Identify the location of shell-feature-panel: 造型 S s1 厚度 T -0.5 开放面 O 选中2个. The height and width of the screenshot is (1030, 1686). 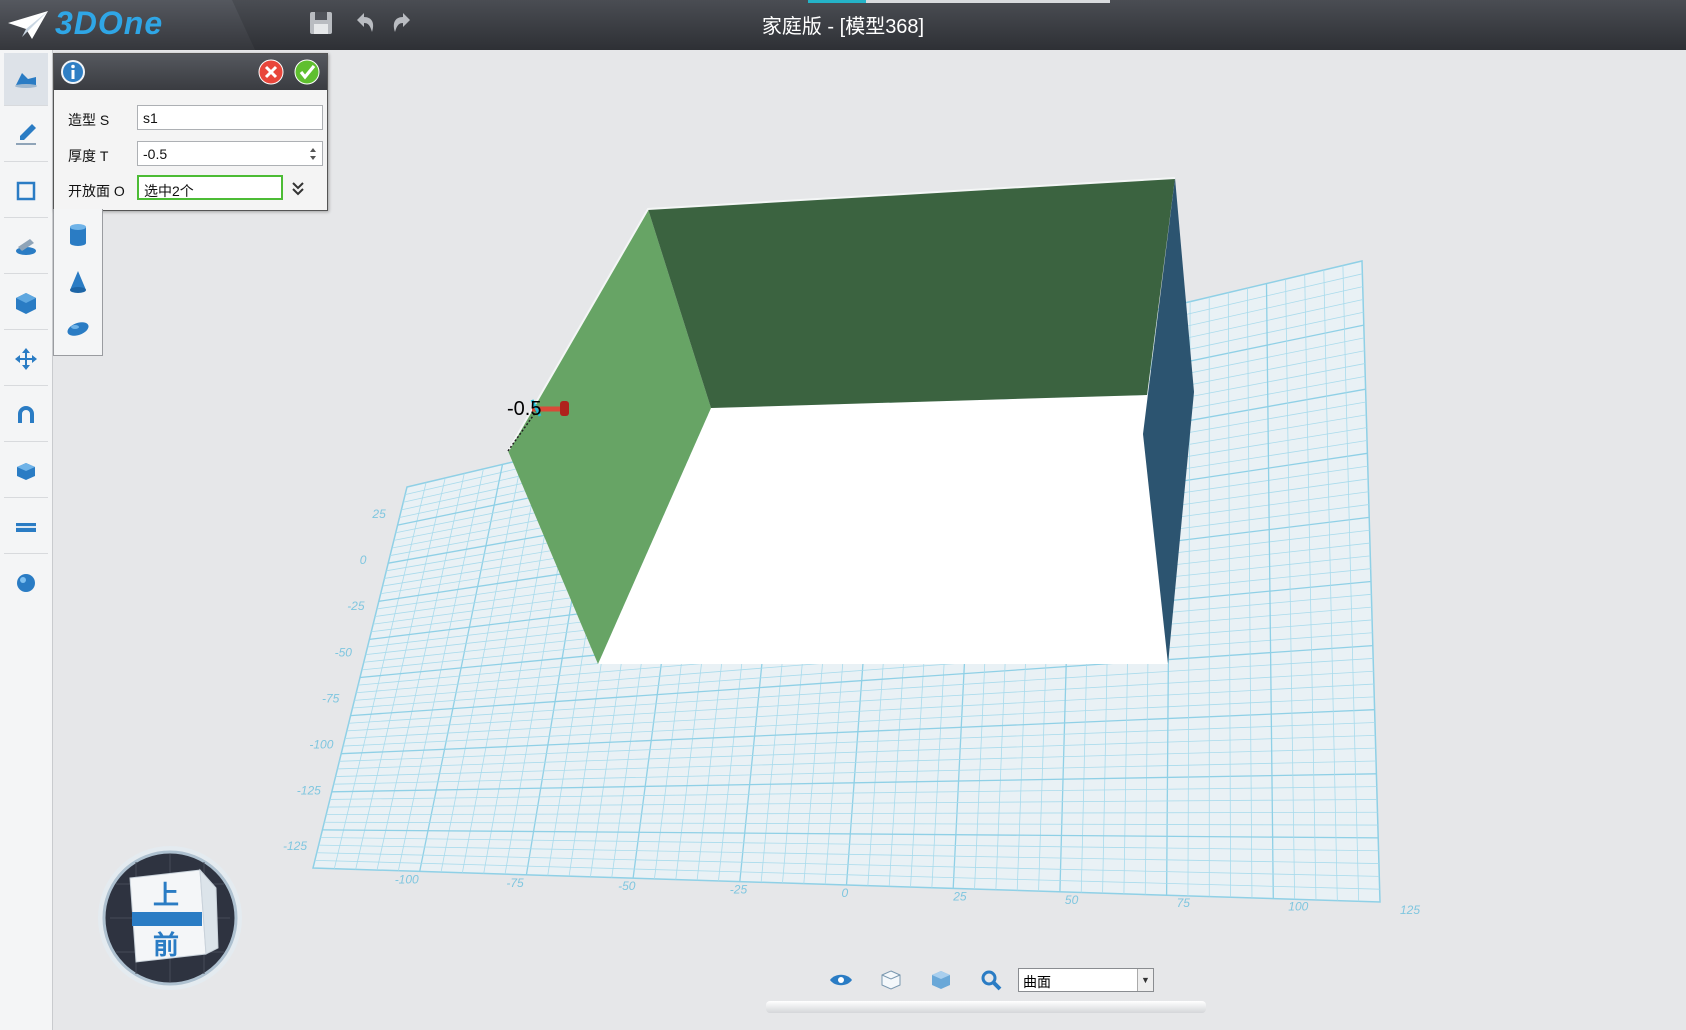
(190, 132).